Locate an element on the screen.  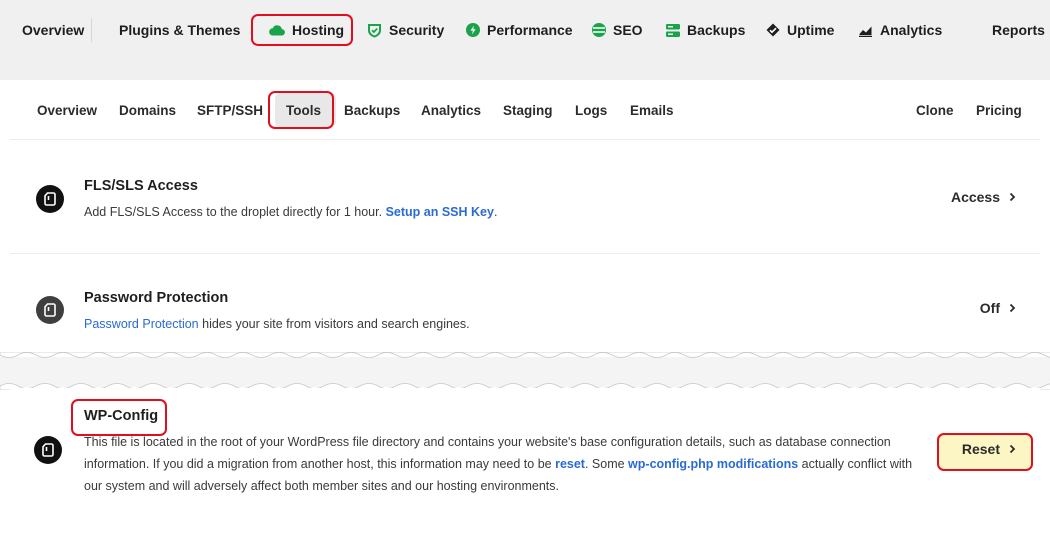
reset-button: Reset is located at coordinates (989, 449).